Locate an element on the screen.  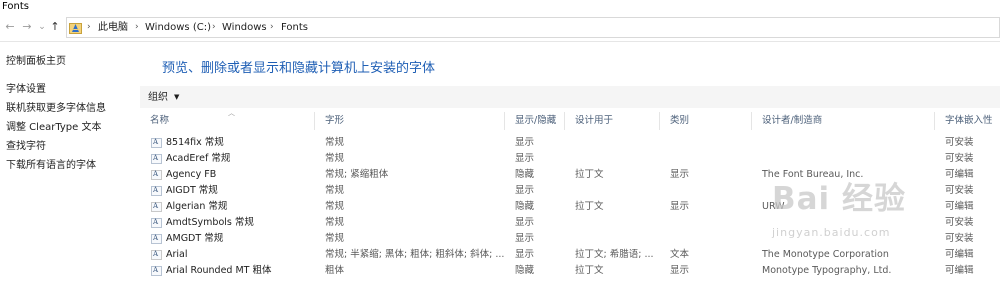
font-name: Arial Rounded MT 粗体 is located at coordinates (219, 270).